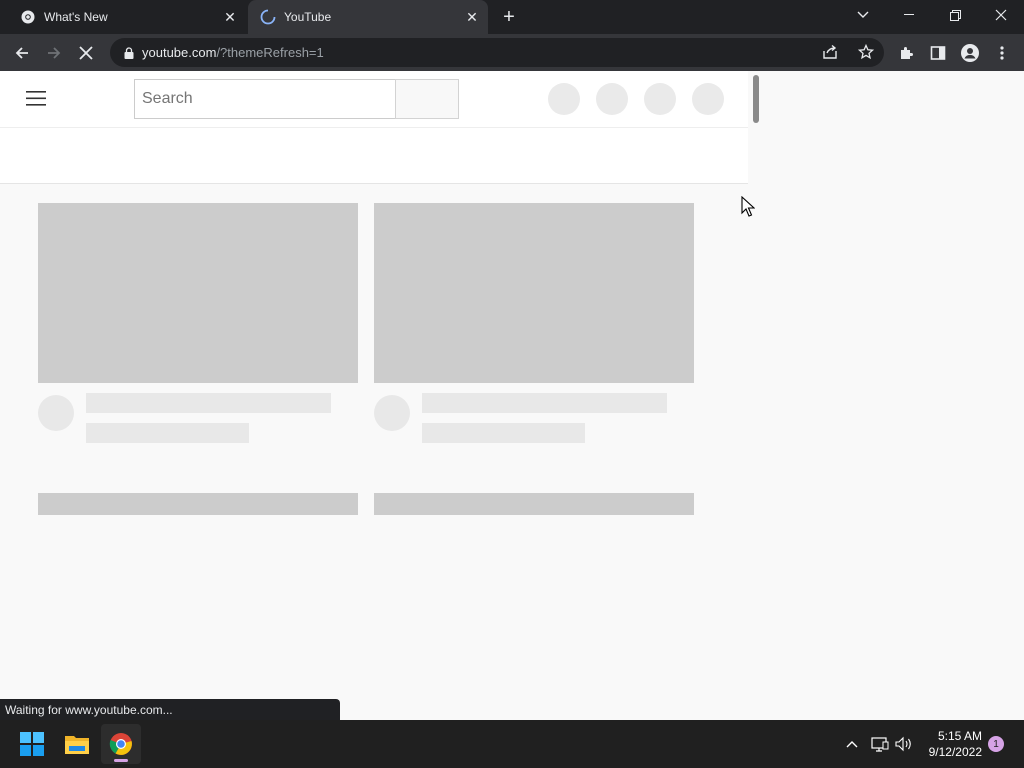 This screenshot has width=1024, height=768. Describe the element at coordinates (308, 17) in the screenshot. I see `tab-title: YouTube` at that location.